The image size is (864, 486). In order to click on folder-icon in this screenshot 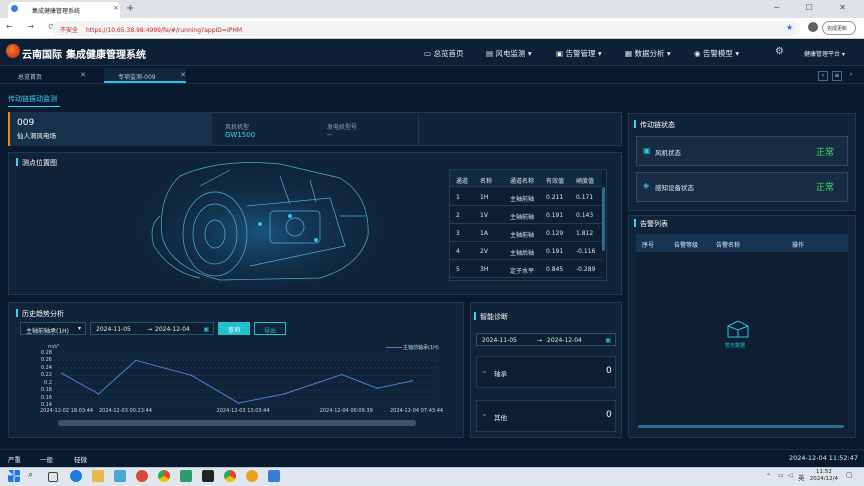, I will do `click(98, 476)`.